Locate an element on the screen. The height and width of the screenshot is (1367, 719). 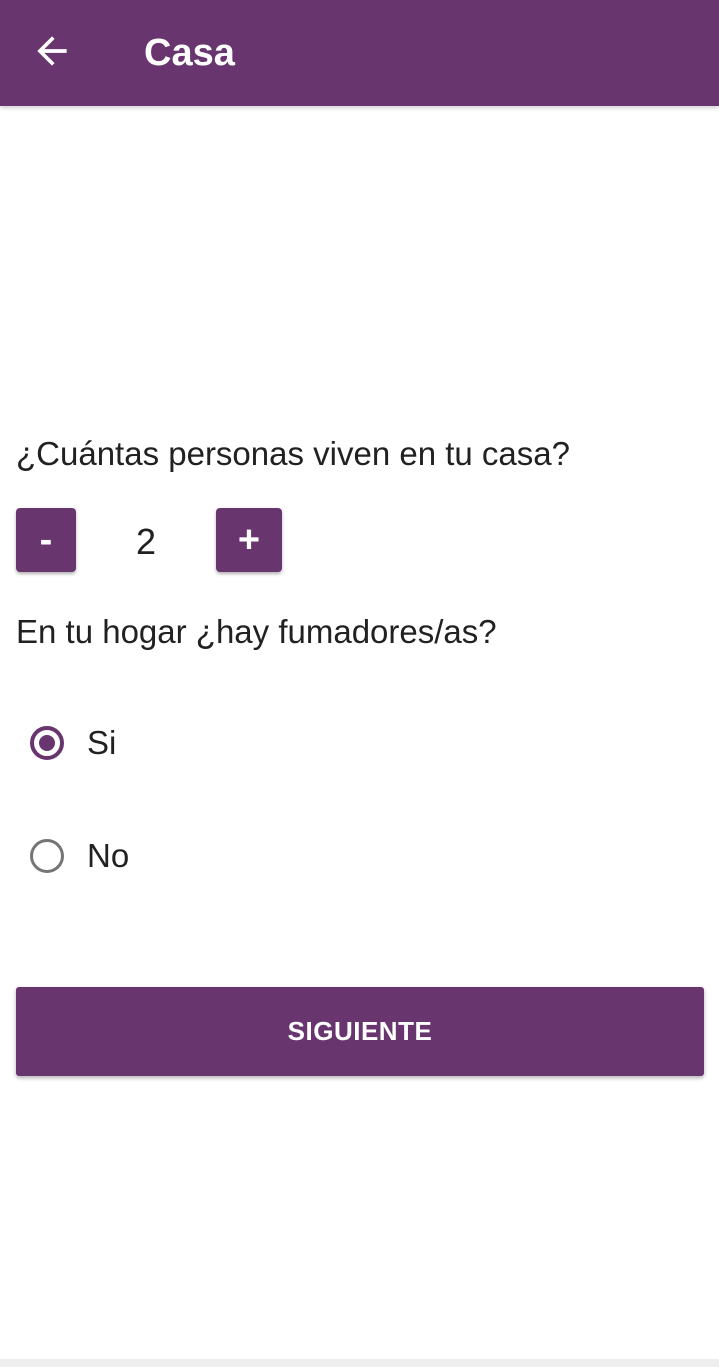
smokers-question: En tu hogar ¿hay fumadores/as? is located at coordinates (256, 631).